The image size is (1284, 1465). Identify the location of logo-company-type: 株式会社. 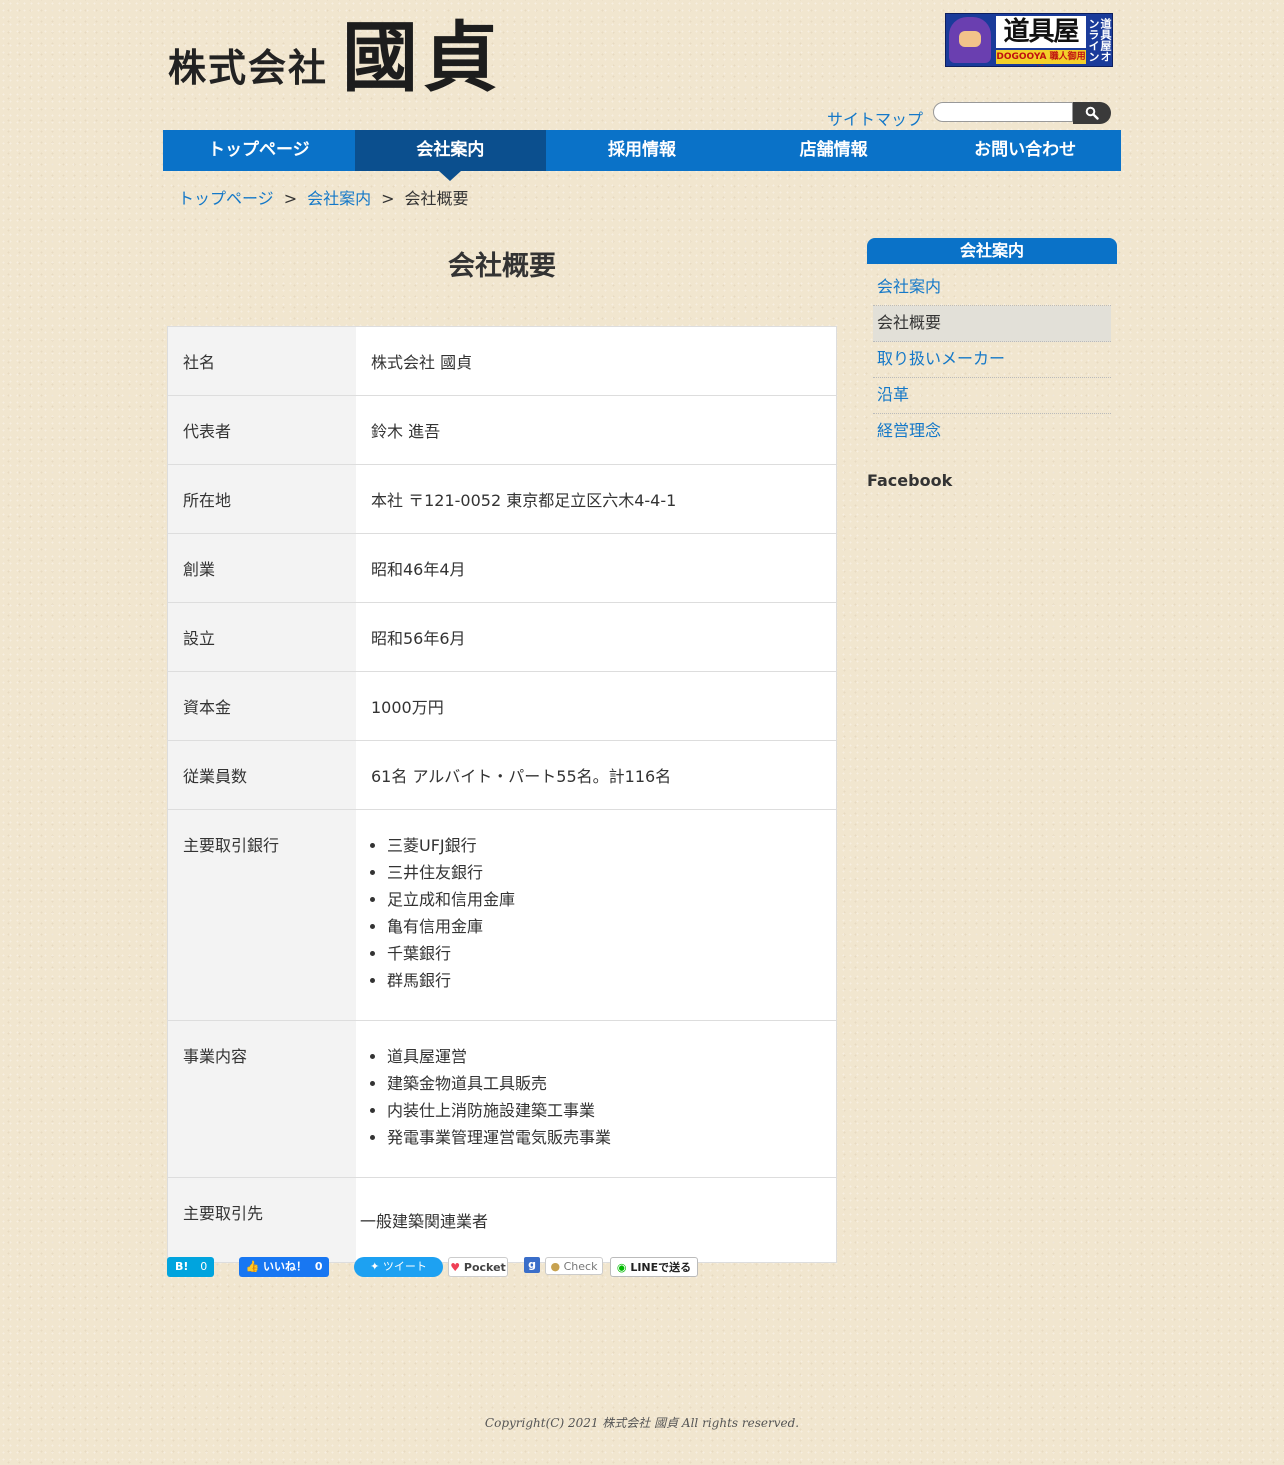
(248, 67).